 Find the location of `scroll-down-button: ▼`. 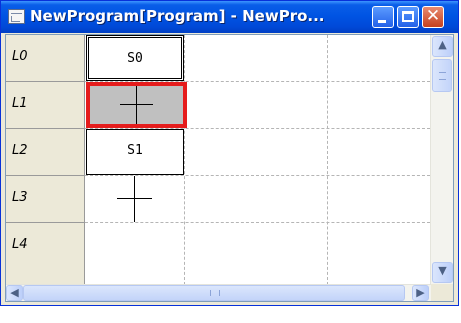

scroll-down-button: ▼ is located at coordinates (442, 272).